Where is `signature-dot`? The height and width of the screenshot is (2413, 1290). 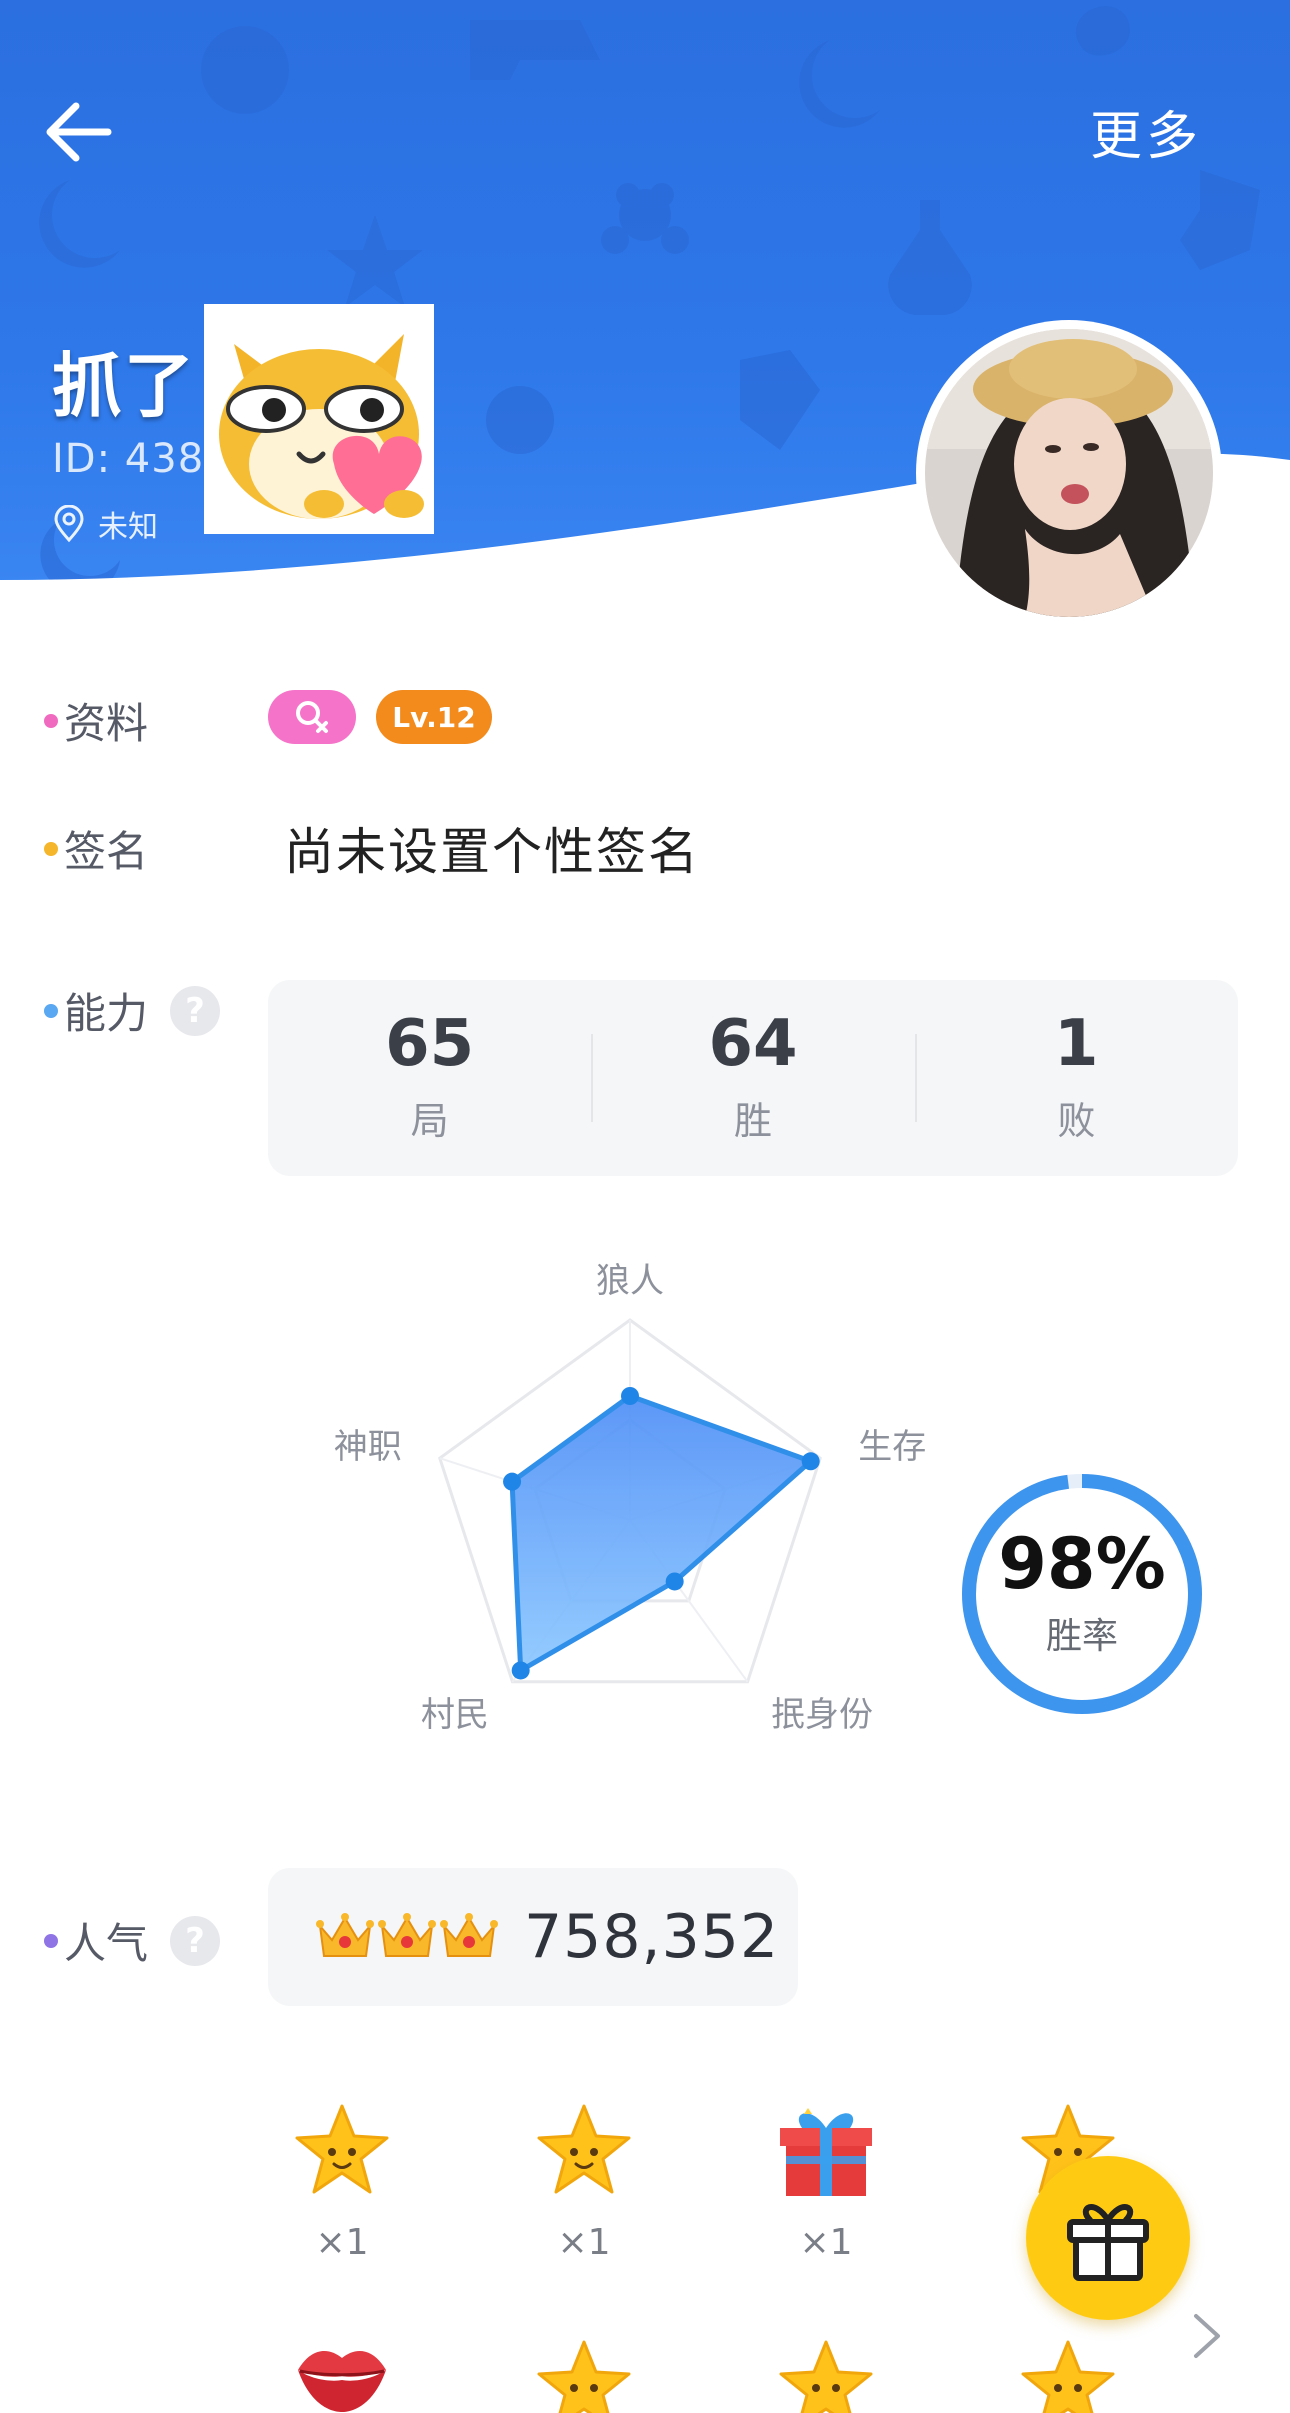
signature-dot is located at coordinates (51, 848).